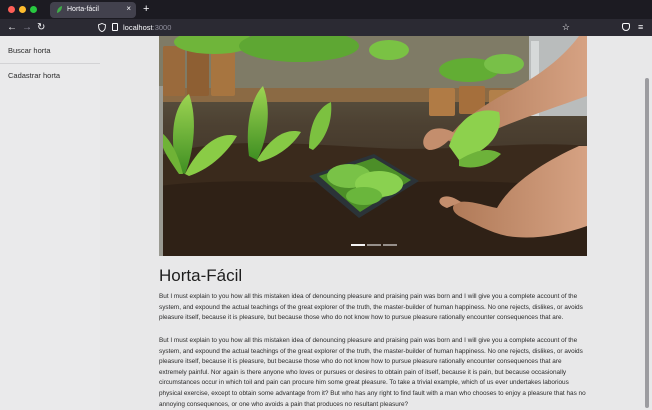 This screenshot has height=410, width=652. I want to click on reload-icon: ↻, so click(41, 27).